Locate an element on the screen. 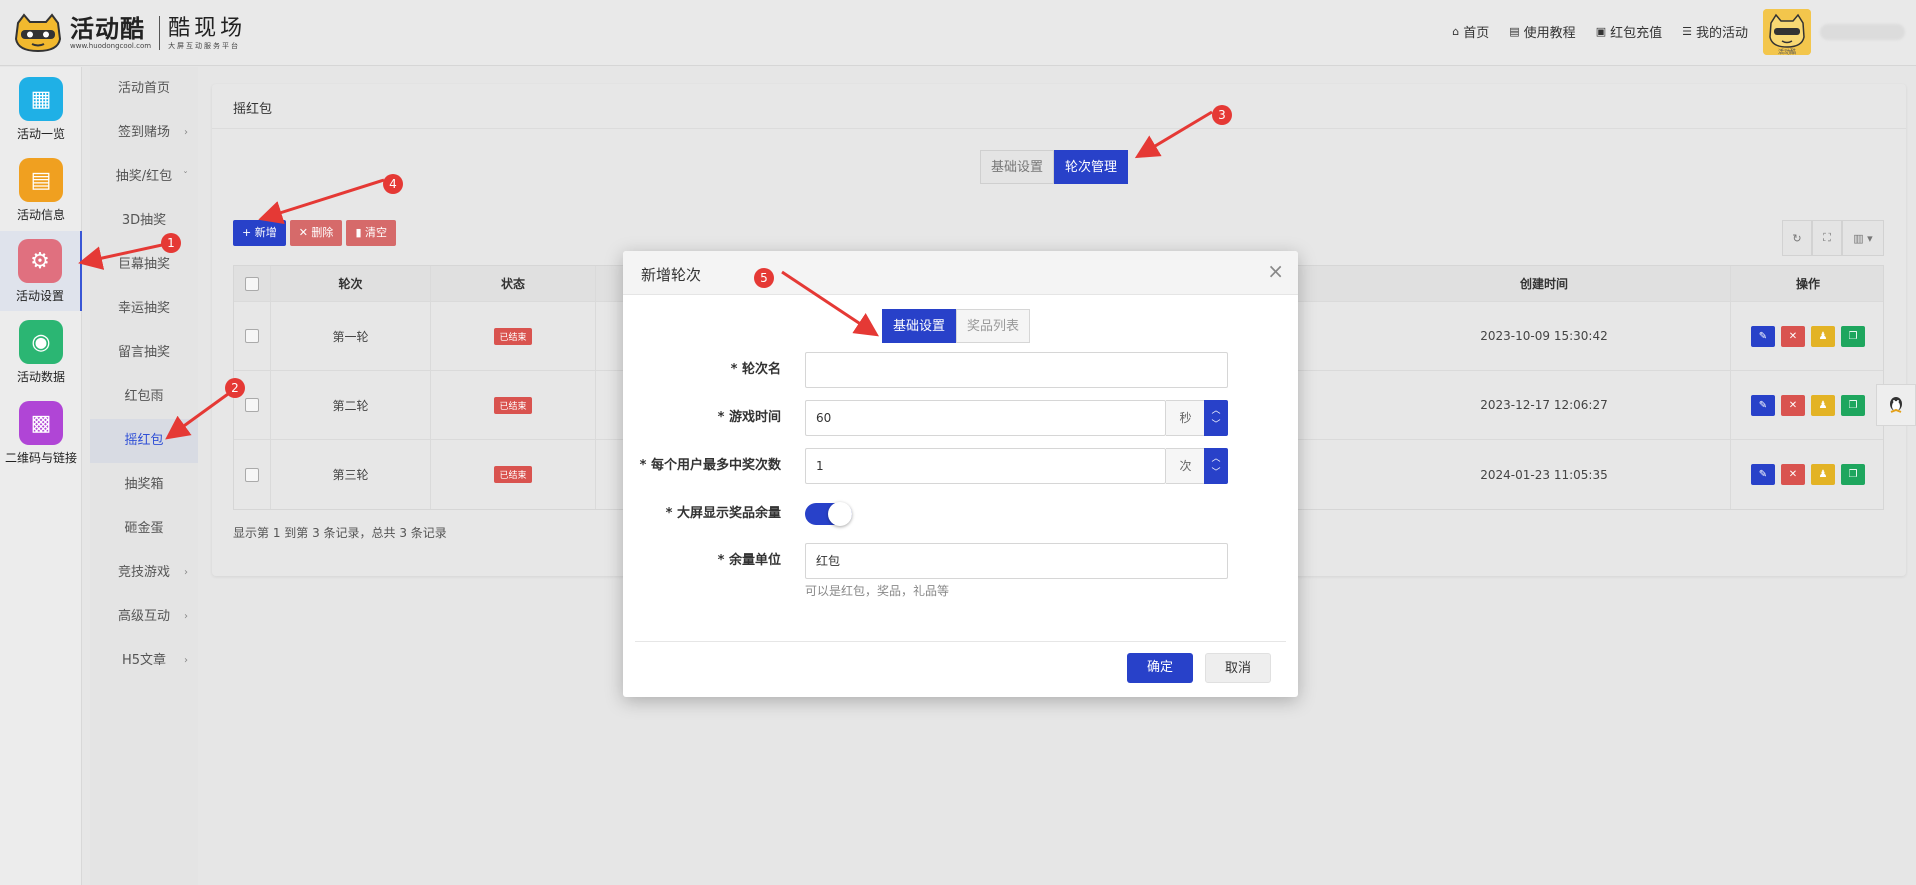  max-wins-input: 1 is located at coordinates (985, 466).